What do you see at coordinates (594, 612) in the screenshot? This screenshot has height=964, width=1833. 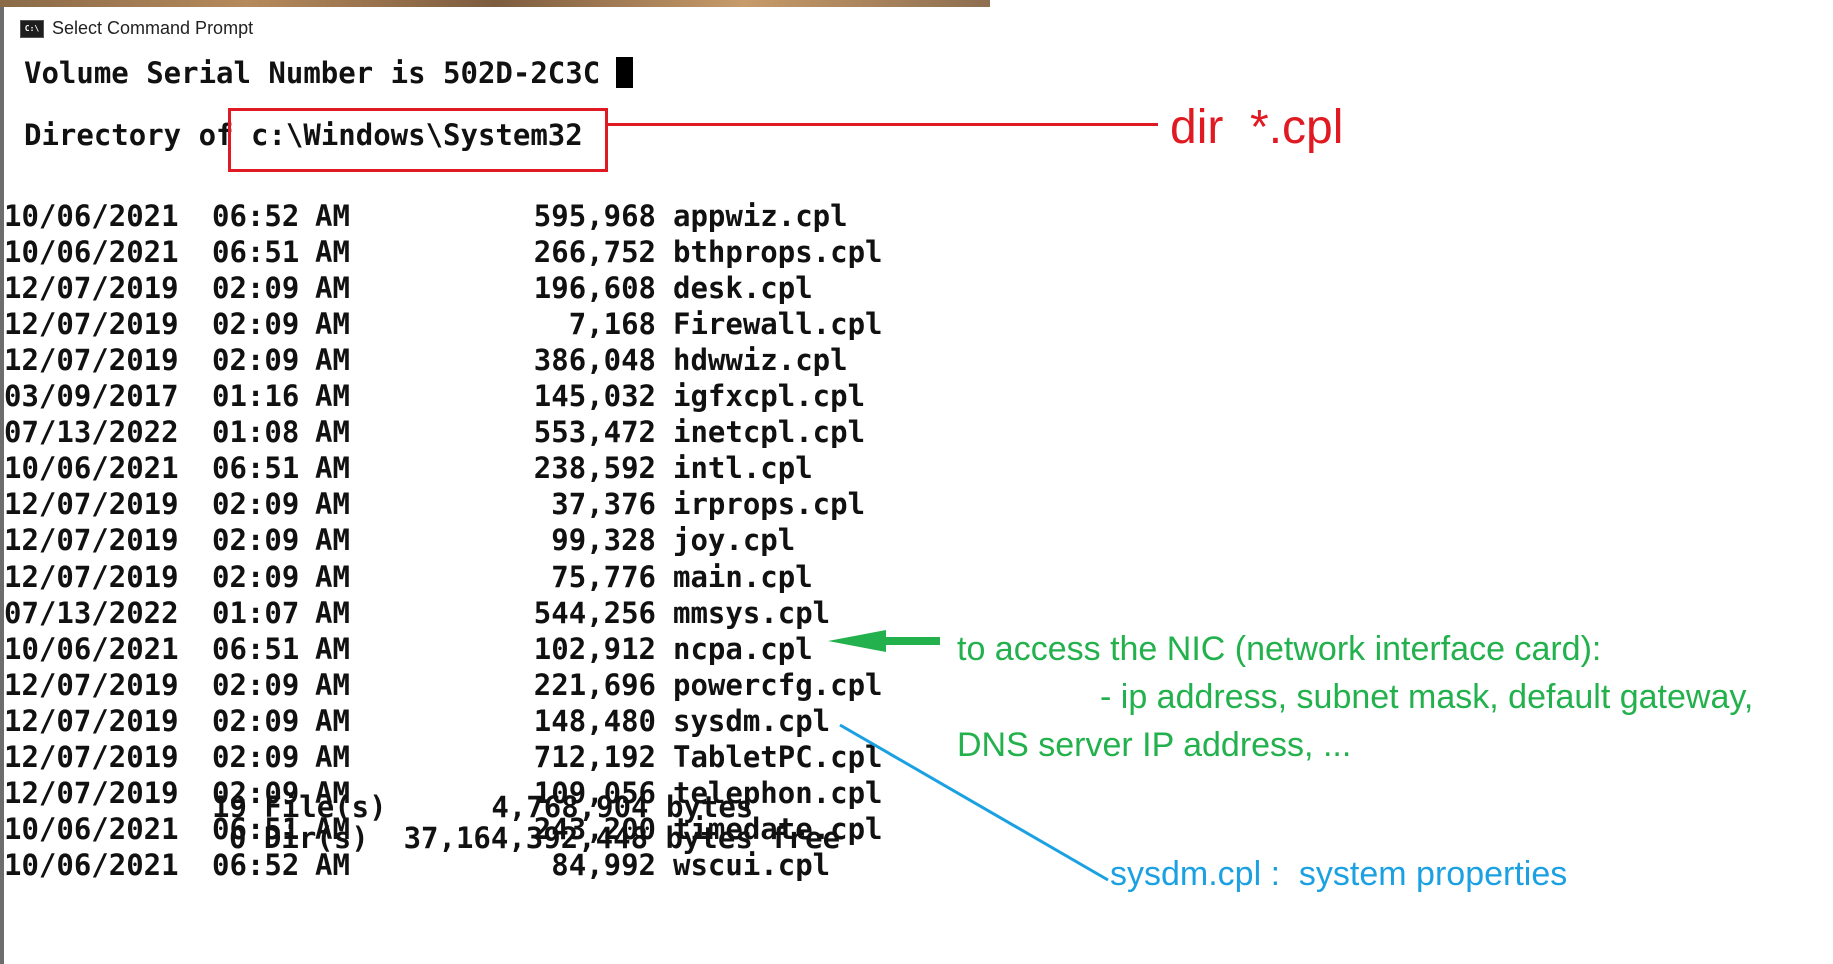 I see `file-size: 544,256` at bounding box center [594, 612].